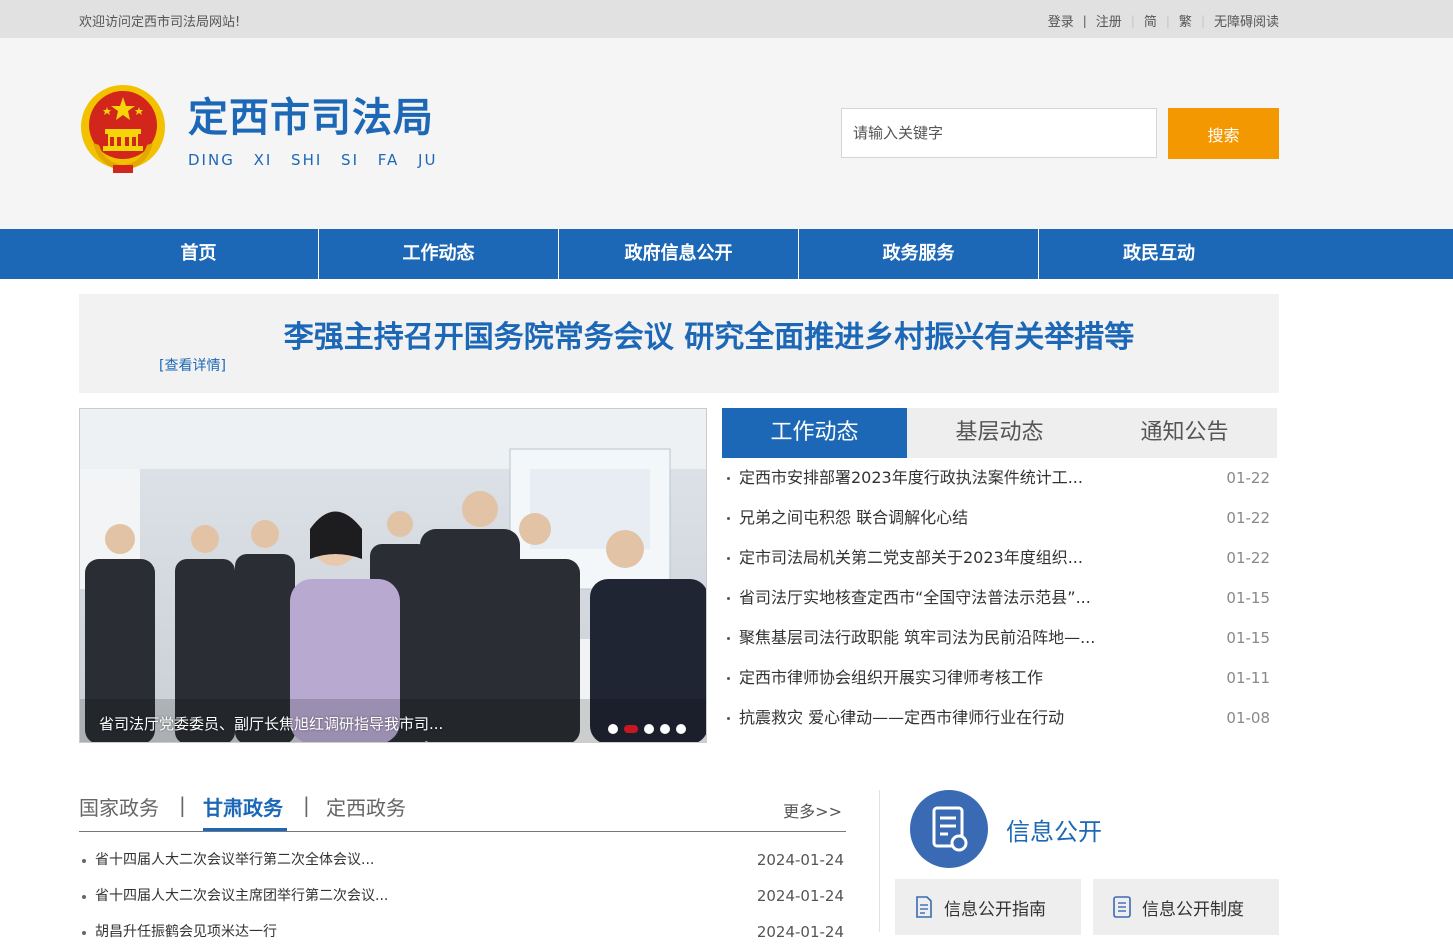 This screenshot has width=1453, height=950. I want to click on headline-more-link: [查看详情], so click(192, 365).